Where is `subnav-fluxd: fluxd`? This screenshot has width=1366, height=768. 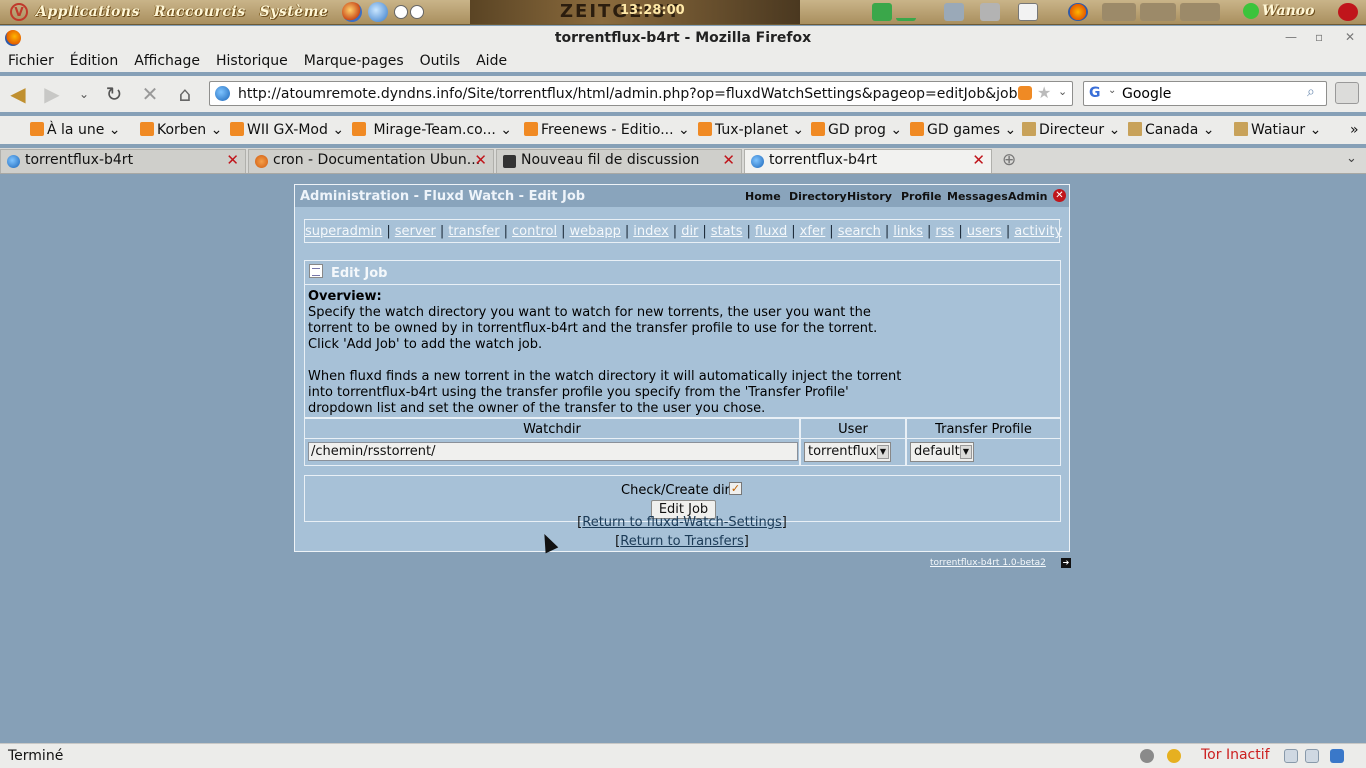
subnav-fluxd: fluxd is located at coordinates (771, 231).